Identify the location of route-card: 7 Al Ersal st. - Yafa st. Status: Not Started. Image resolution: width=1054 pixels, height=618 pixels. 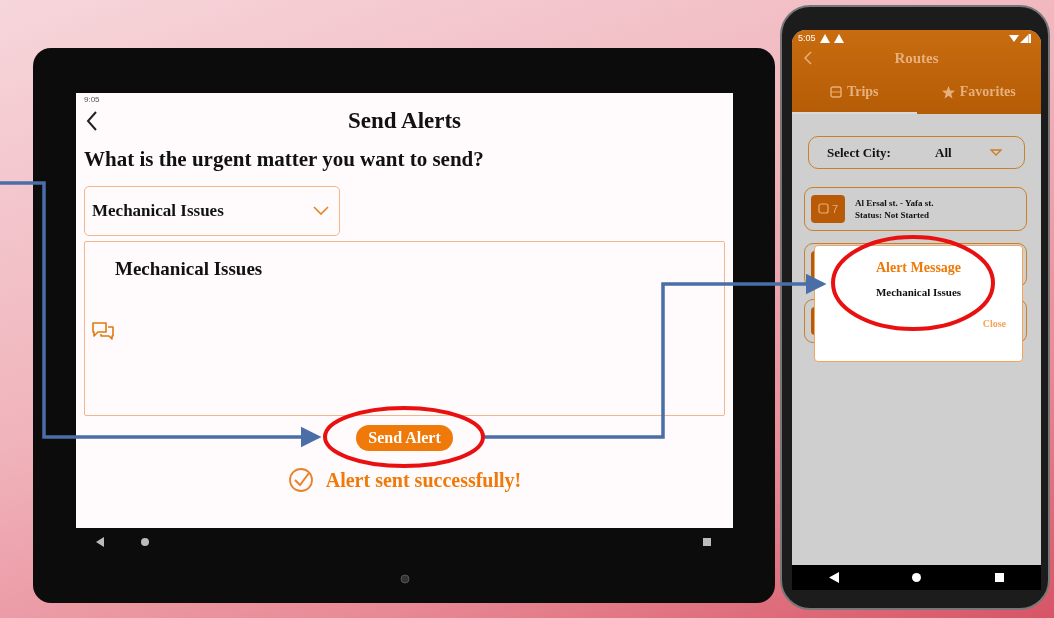
(915, 209).